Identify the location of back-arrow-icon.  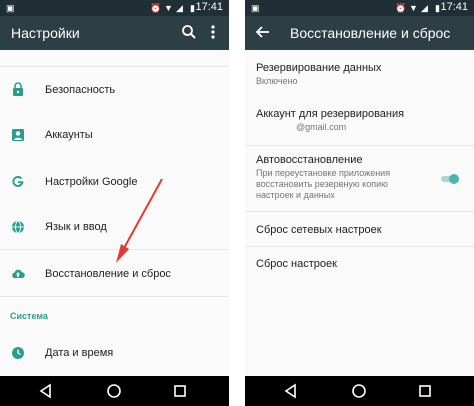
(263, 32).